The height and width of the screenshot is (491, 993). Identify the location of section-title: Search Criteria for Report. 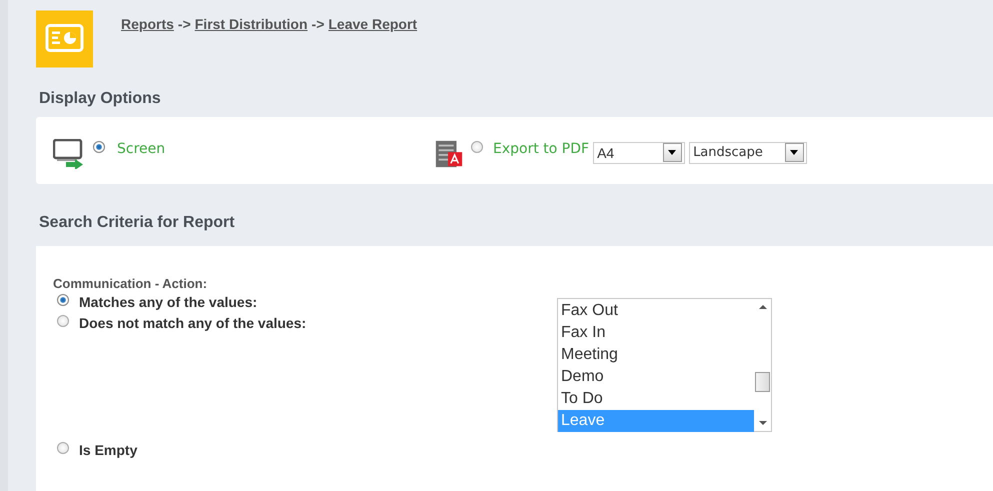
(137, 223).